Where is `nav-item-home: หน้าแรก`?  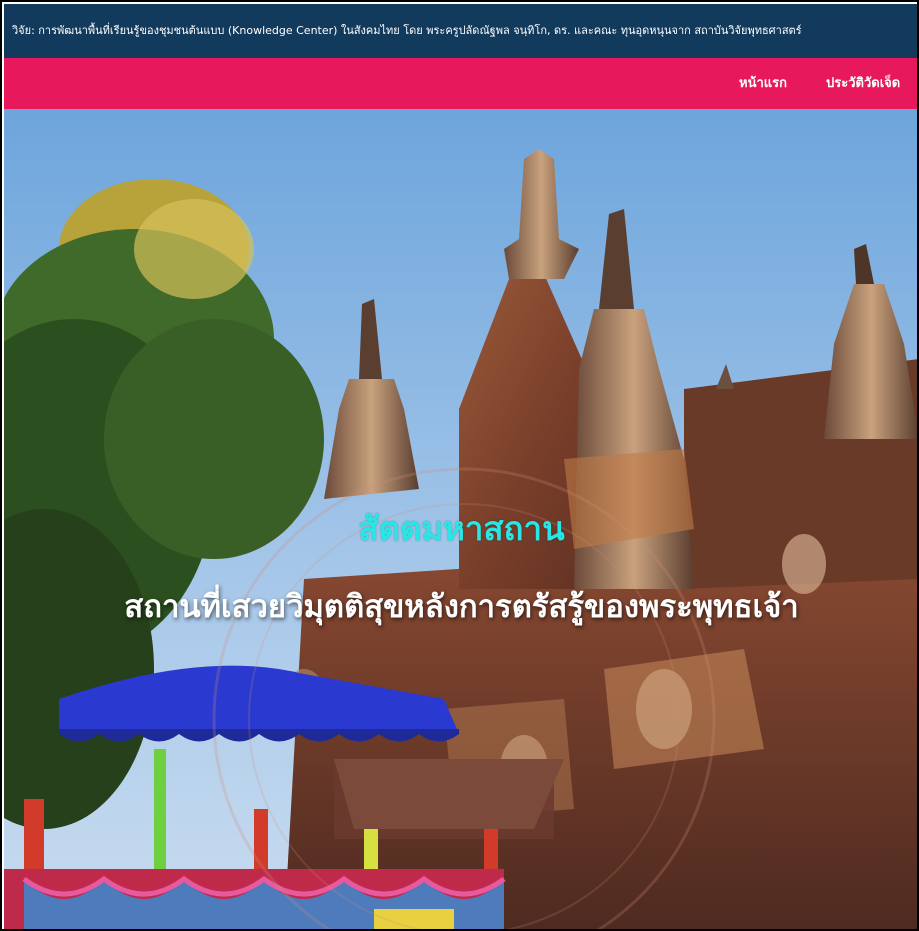
nav-item-home: หน้าแรก is located at coordinates (763, 83).